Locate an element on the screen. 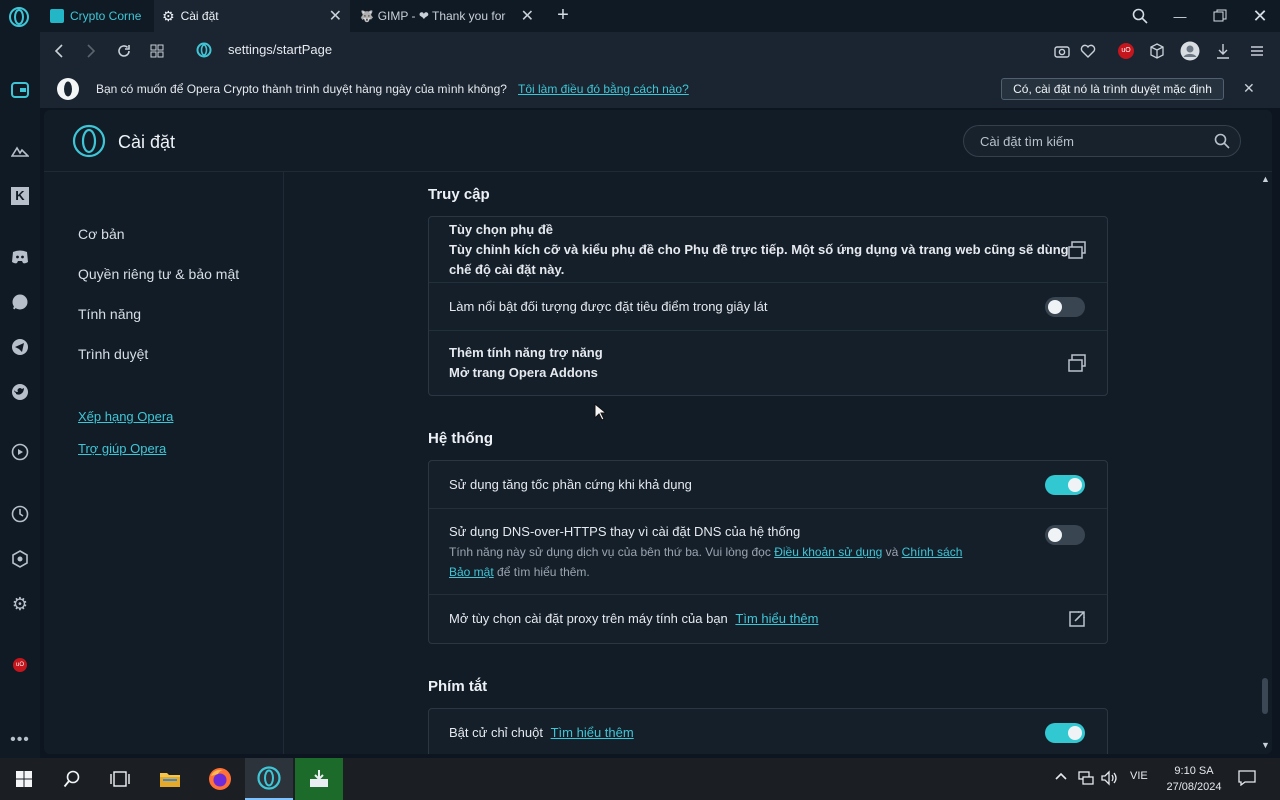 This screenshot has width=1280, height=800. tab-search-icon is located at coordinates (1140, 16).